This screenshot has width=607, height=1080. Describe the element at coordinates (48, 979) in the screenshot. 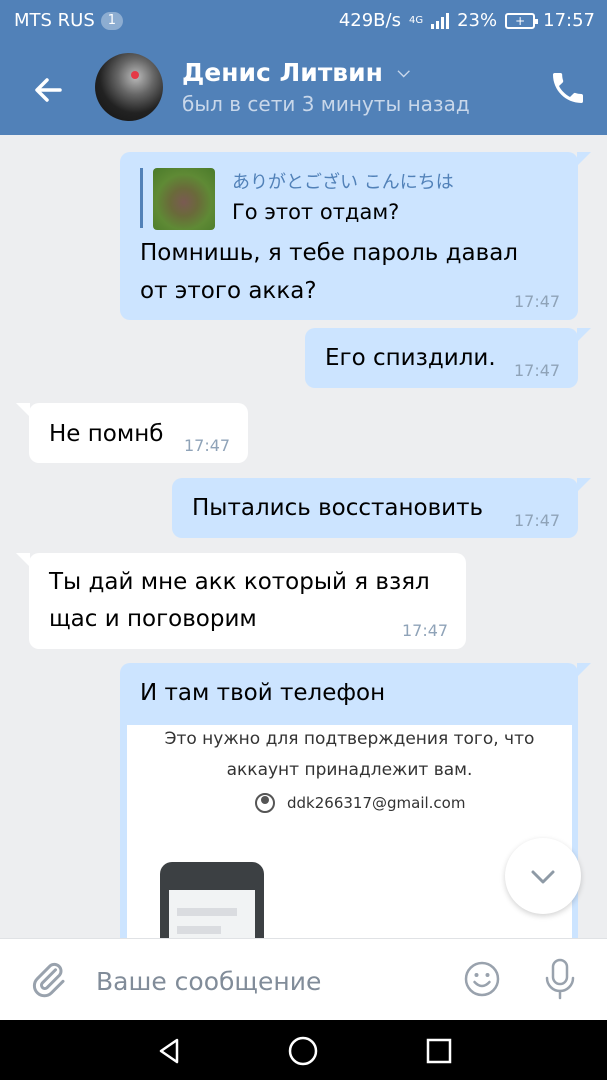

I see `paperclip-icon` at that location.